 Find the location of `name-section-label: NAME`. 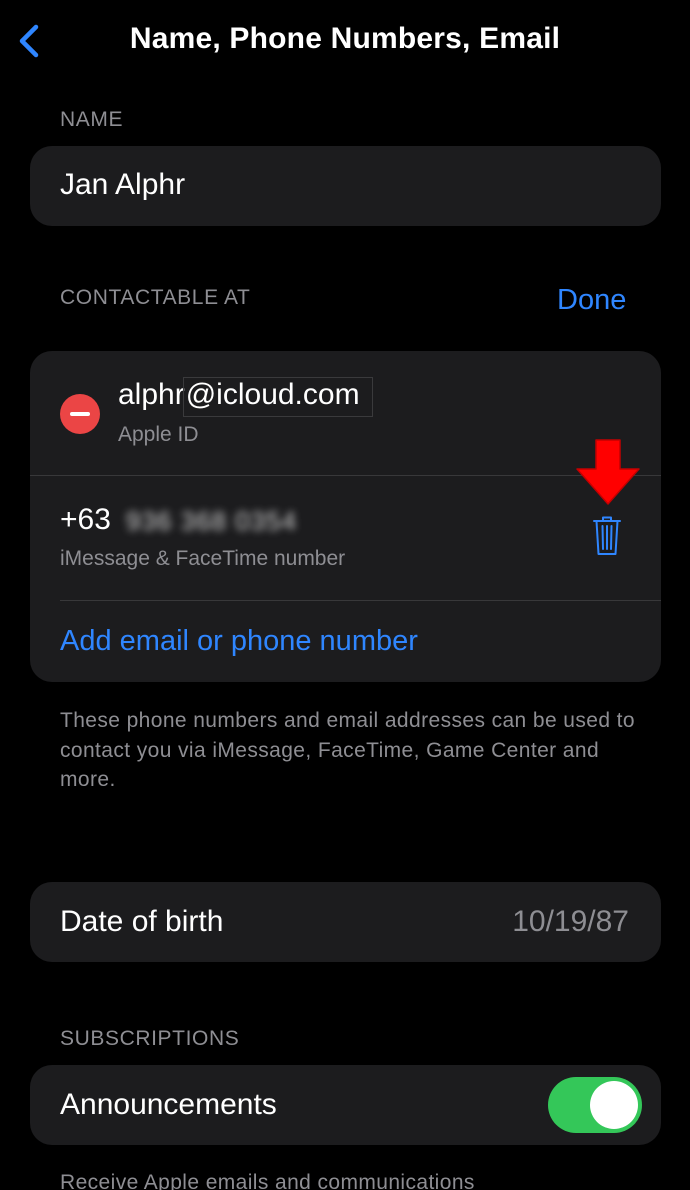

name-section-label: NAME is located at coordinates (92, 119).